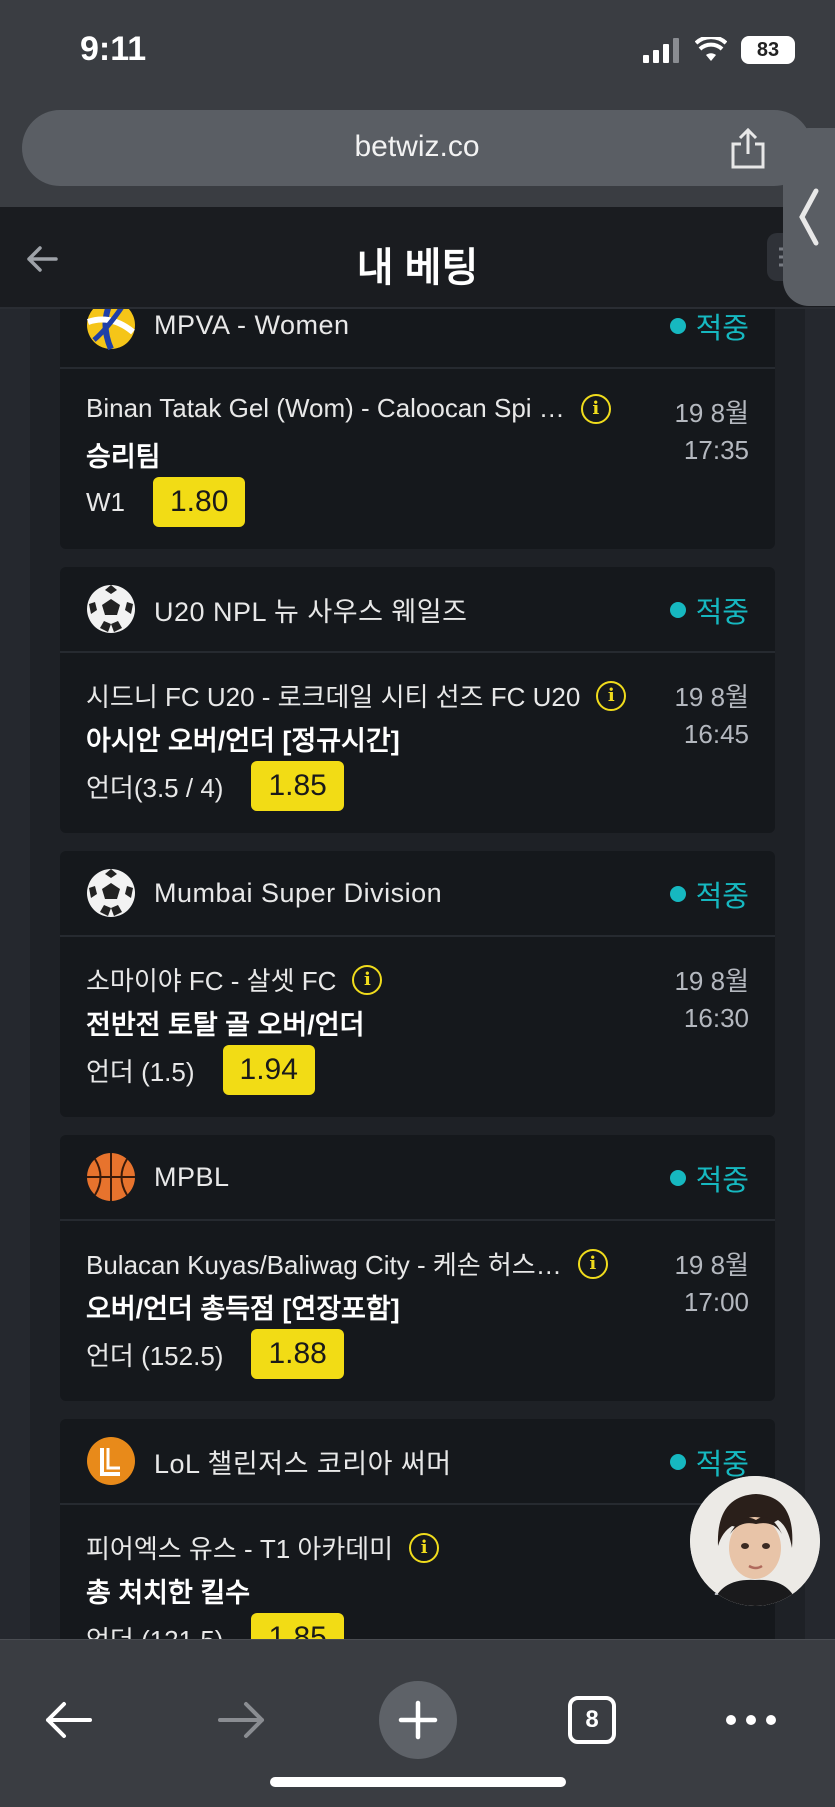 The width and height of the screenshot is (835, 1807). I want to click on share-icon, so click(748, 148).